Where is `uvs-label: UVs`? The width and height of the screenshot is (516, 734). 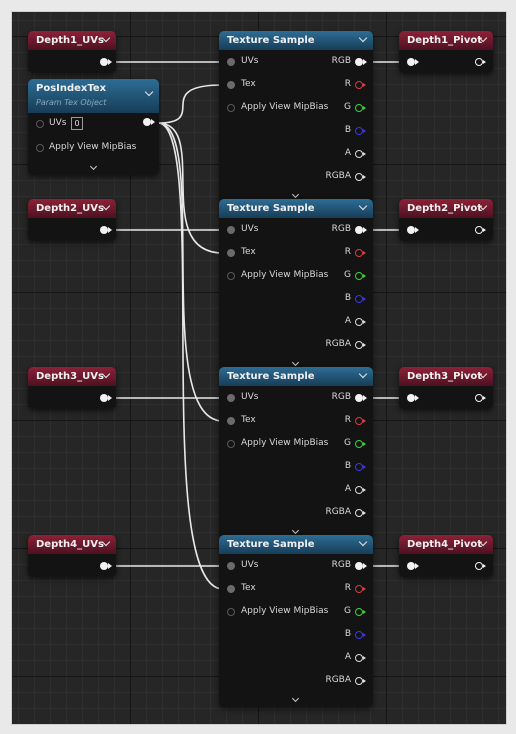
uvs-label: UVs is located at coordinates (250, 397).